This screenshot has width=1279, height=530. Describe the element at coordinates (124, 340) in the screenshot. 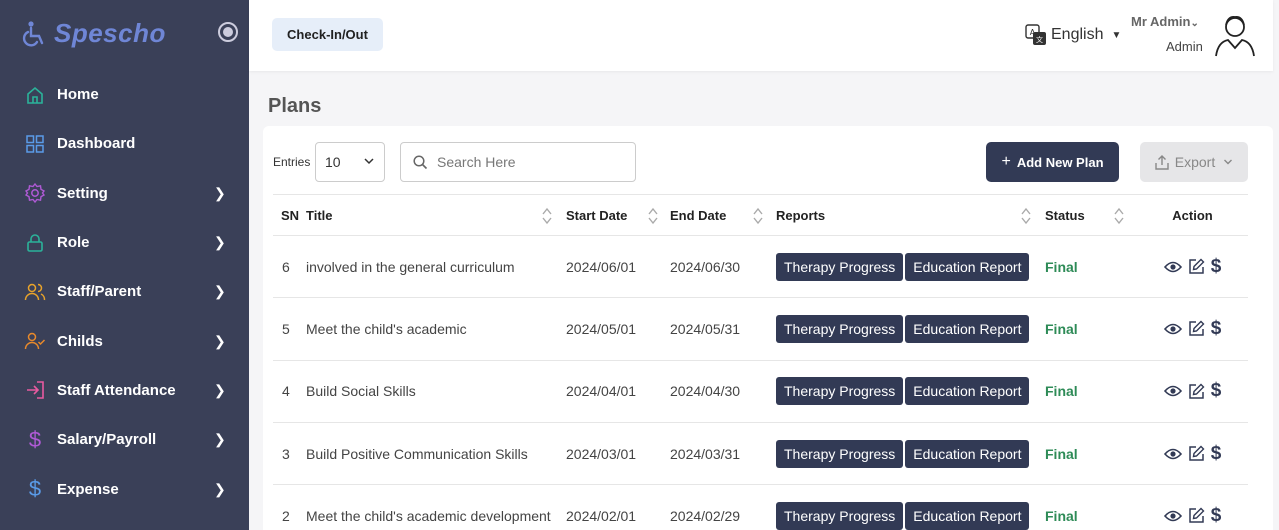

I see `sidebar-item-childs: Childs ❯` at that location.